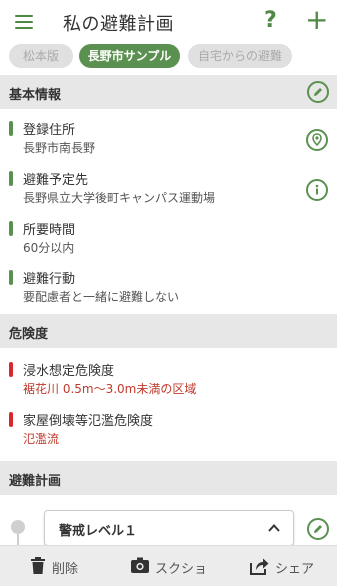 The width and height of the screenshot is (337, 586). I want to click on item-label: 登録住所, so click(49, 130).